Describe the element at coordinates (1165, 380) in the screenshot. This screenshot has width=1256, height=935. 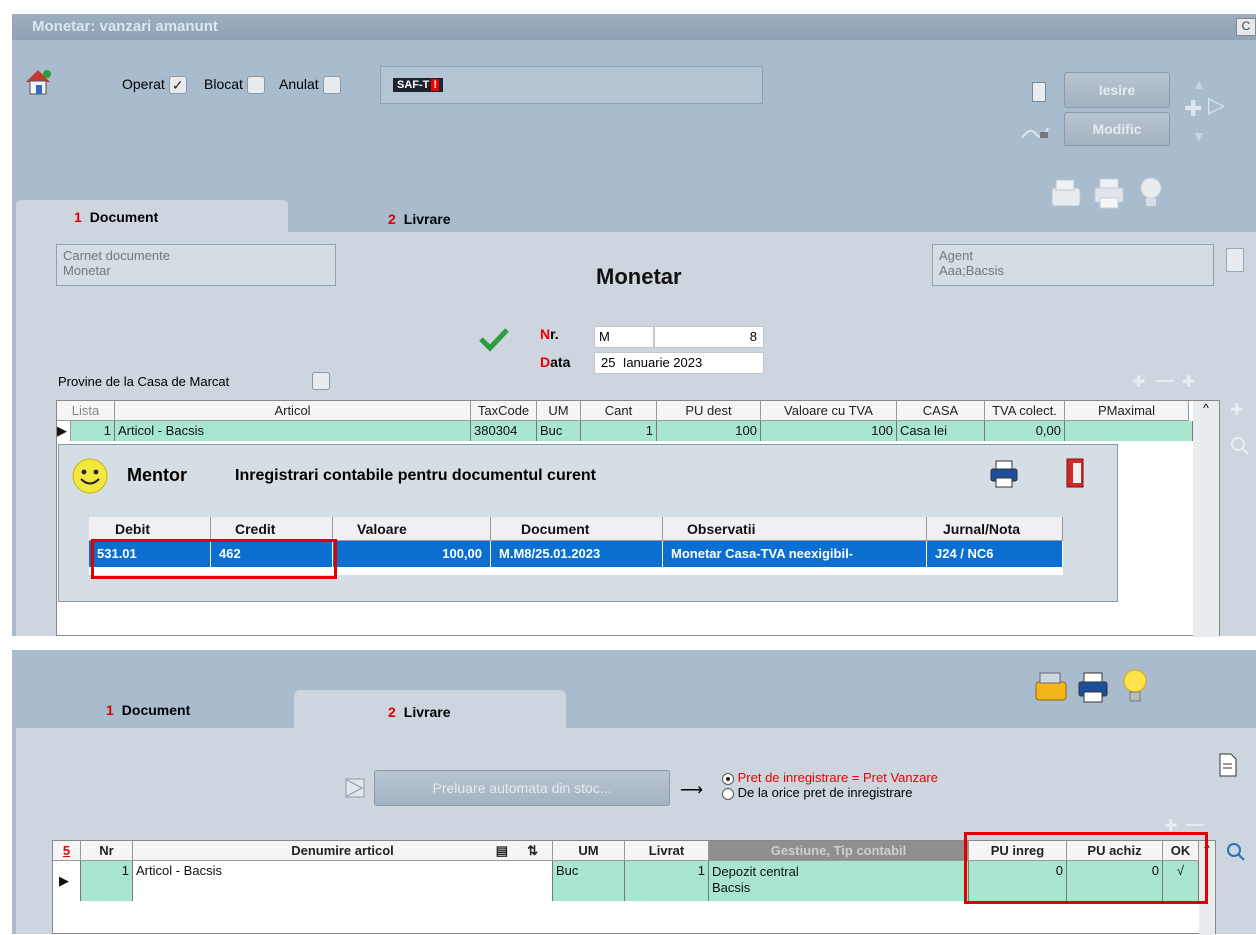
I see `remove-row-icon: —` at that location.